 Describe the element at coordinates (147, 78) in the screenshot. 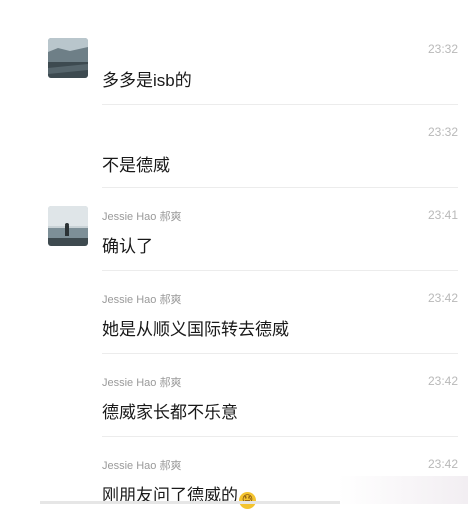

I see `message-text: 多多是isb的` at that location.